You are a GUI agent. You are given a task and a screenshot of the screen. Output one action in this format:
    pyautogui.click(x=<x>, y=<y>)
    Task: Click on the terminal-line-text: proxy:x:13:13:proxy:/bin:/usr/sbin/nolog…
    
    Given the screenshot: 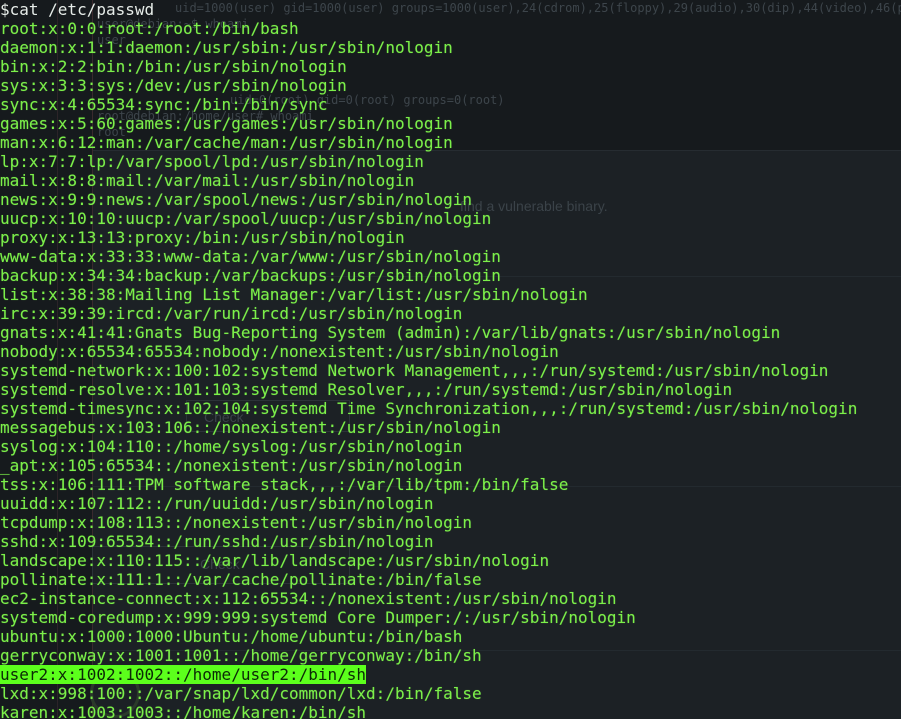 What is the action you would take?
    pyautogui.click(x=202, y=237)
    